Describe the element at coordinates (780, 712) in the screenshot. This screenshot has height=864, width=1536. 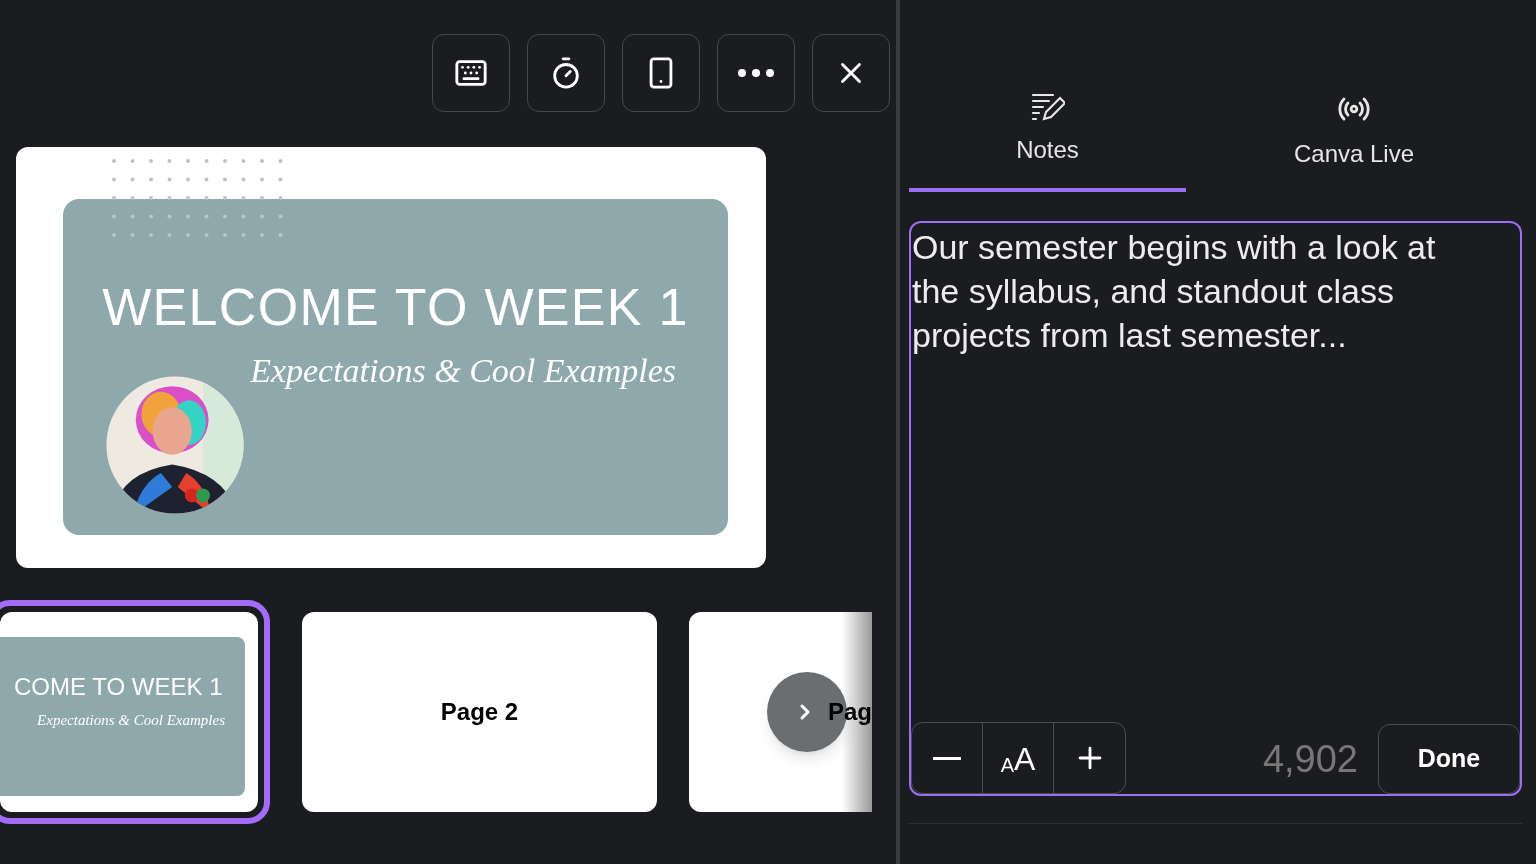
I see `page-thumbnail: Pag` at that location.